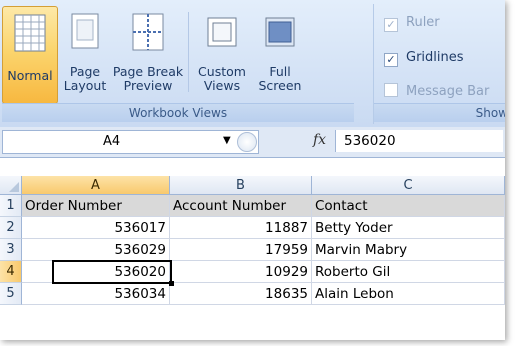 This screenshot has width=515, height=346. I want to click on table-cell: Contact, so click(408, 206).